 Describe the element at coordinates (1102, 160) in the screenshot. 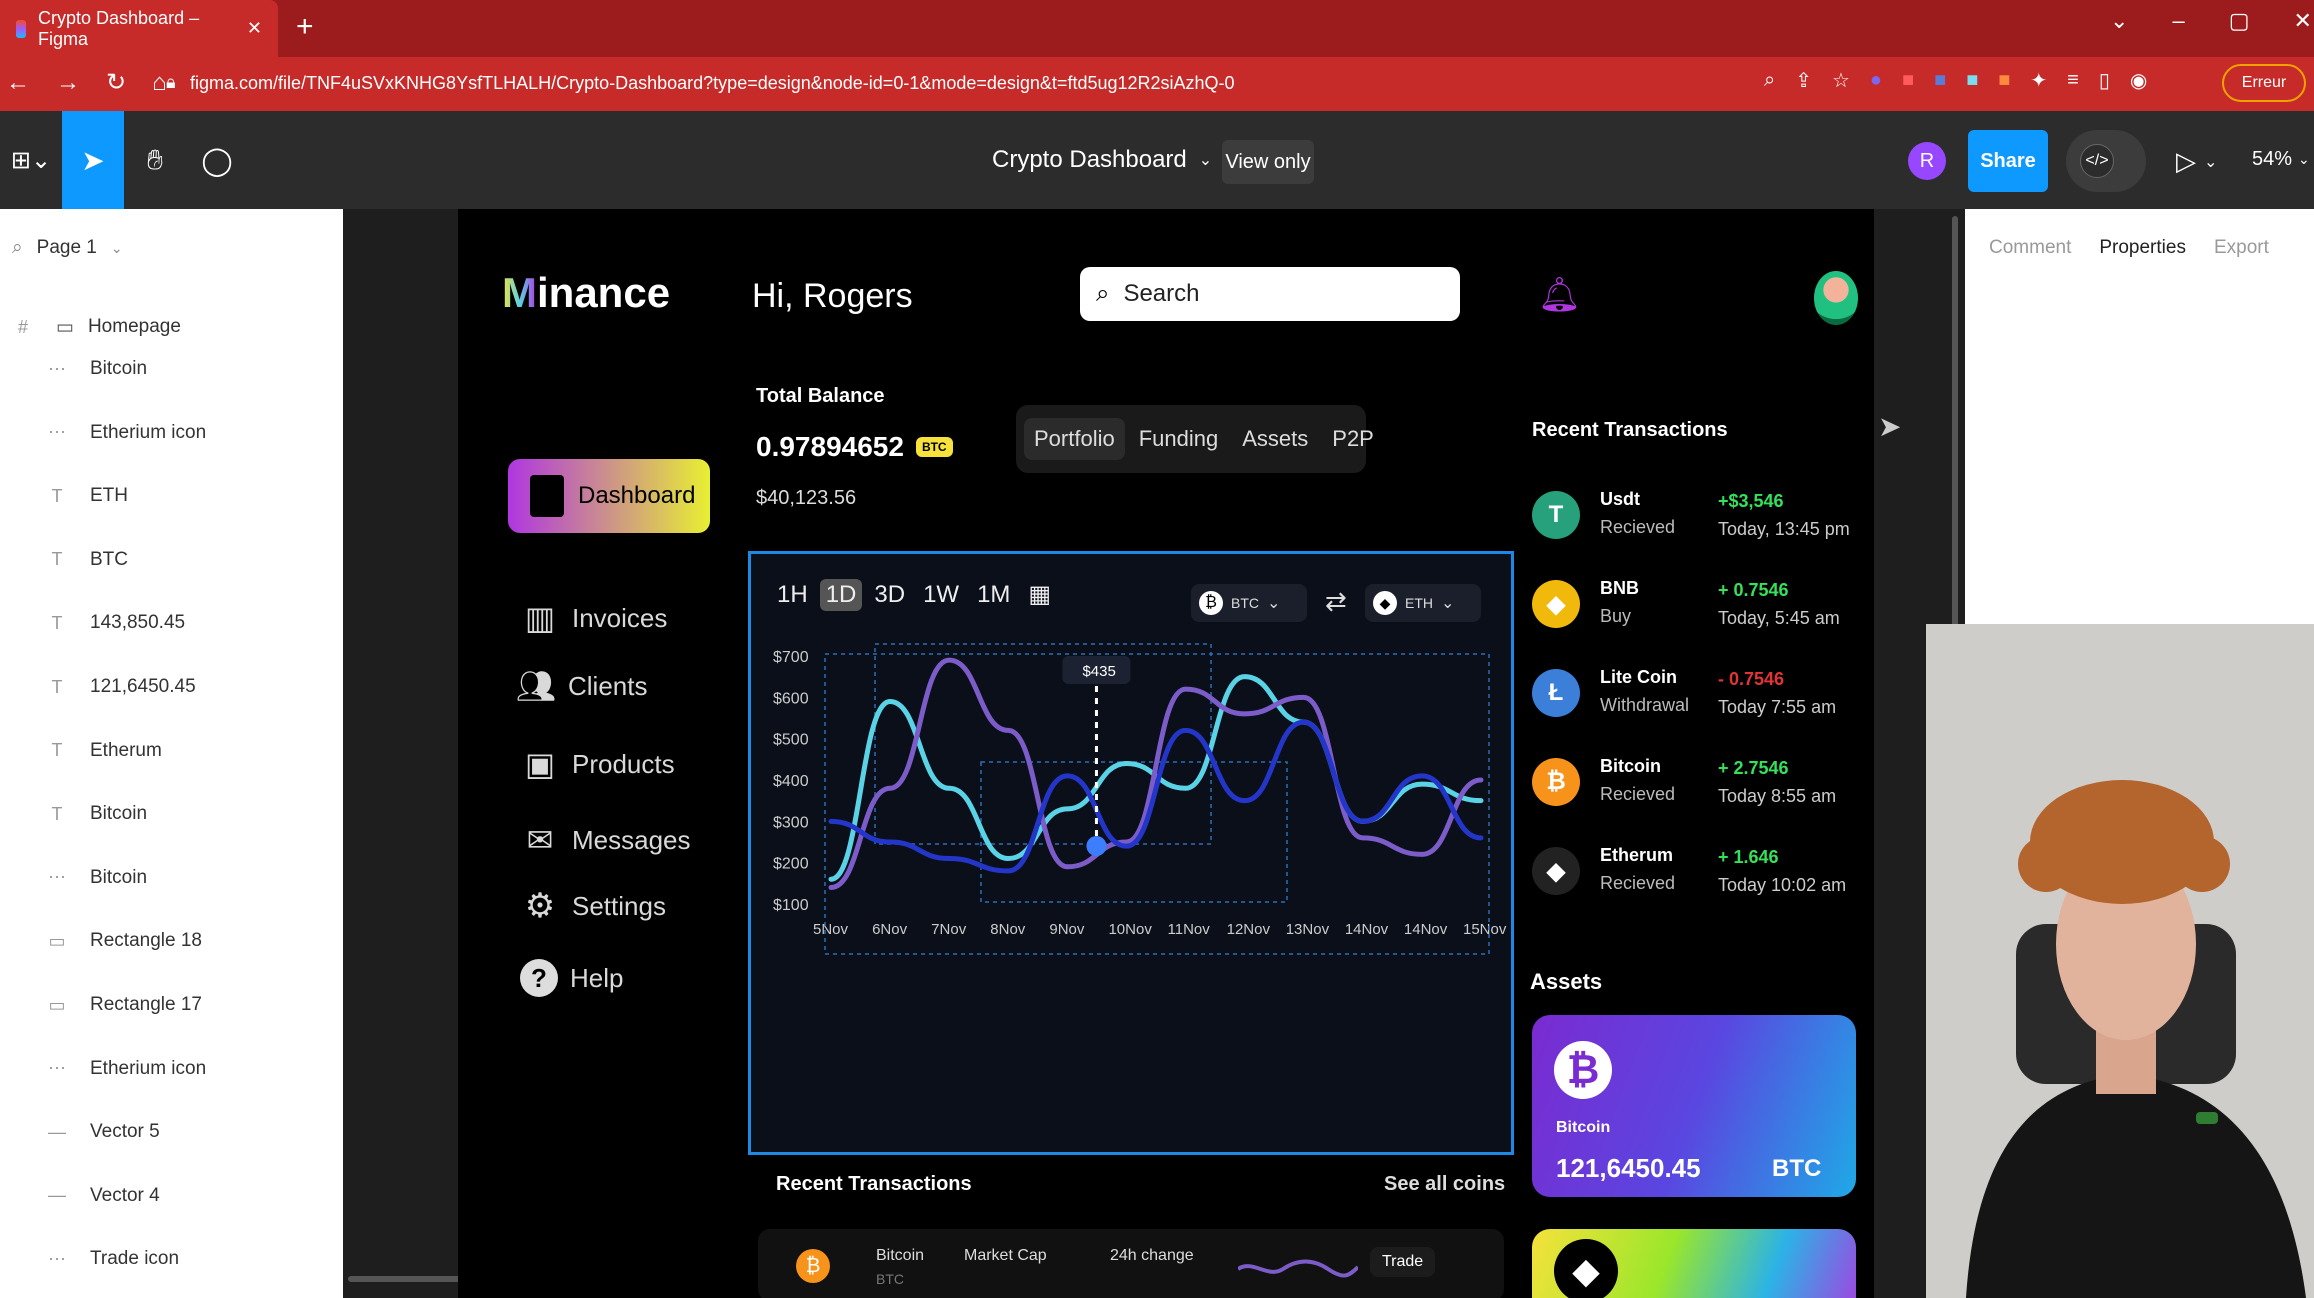

I see `file-name-dropdown: Crypto Dashboard ⌄` at that location.